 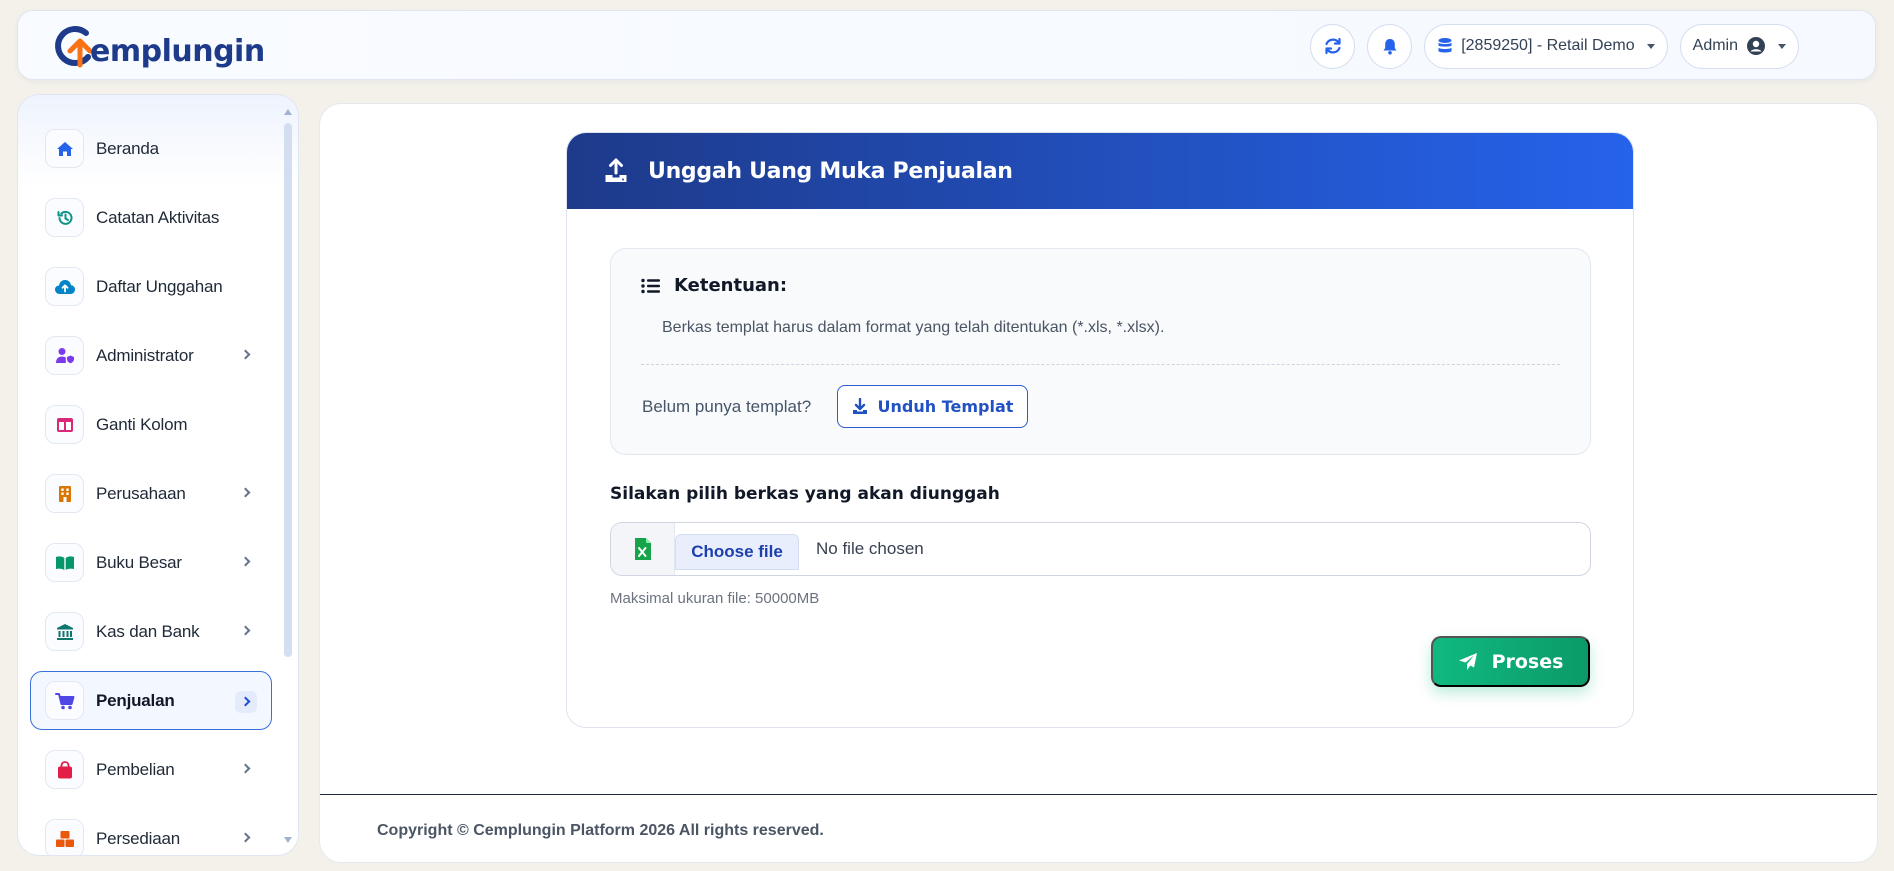 What do you see at coordinates (830, 171) in the screenshot?
I see `page-title: Unggah Uang Muka Penjualan` at bounding box center [830, 171].